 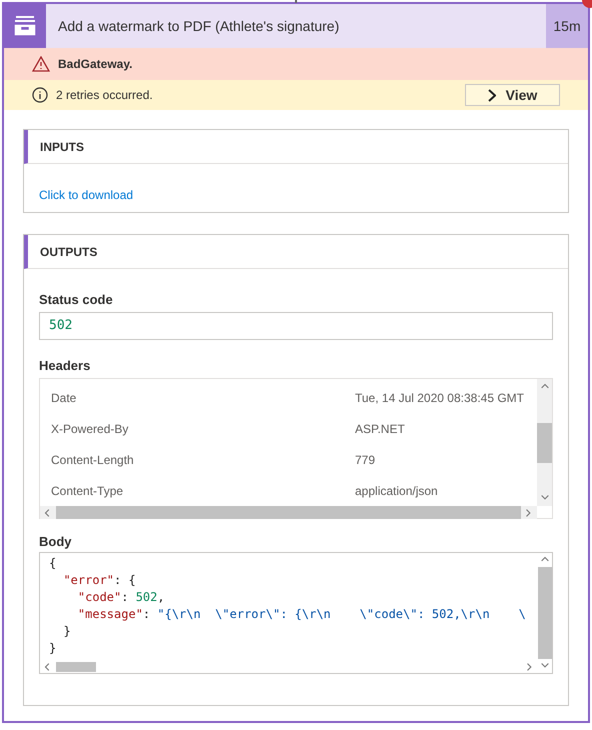 What do you see at coordinates (301, 614) in the screenshot?
I see `code-line: "message": "{\r\n \"error\": {\r\n \"code\": 502,\r\n \` at bounding box center [301, 614].